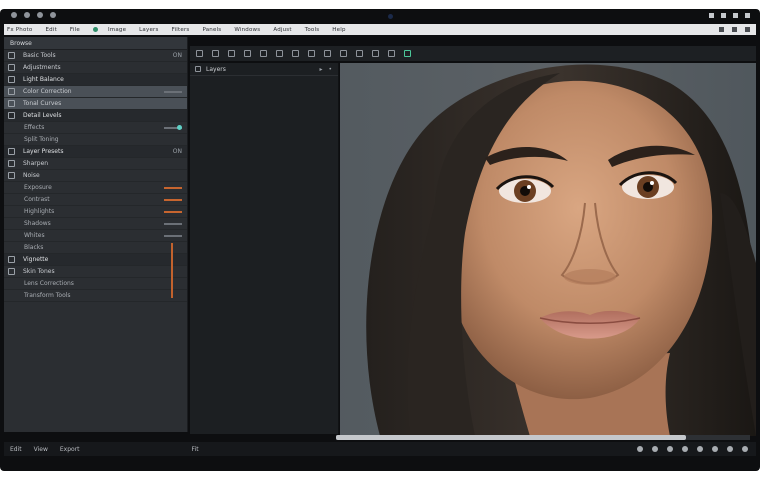 This screenshot has width=760, height=480. I want to click on row-label: Layer Presets, so click(43, 151).